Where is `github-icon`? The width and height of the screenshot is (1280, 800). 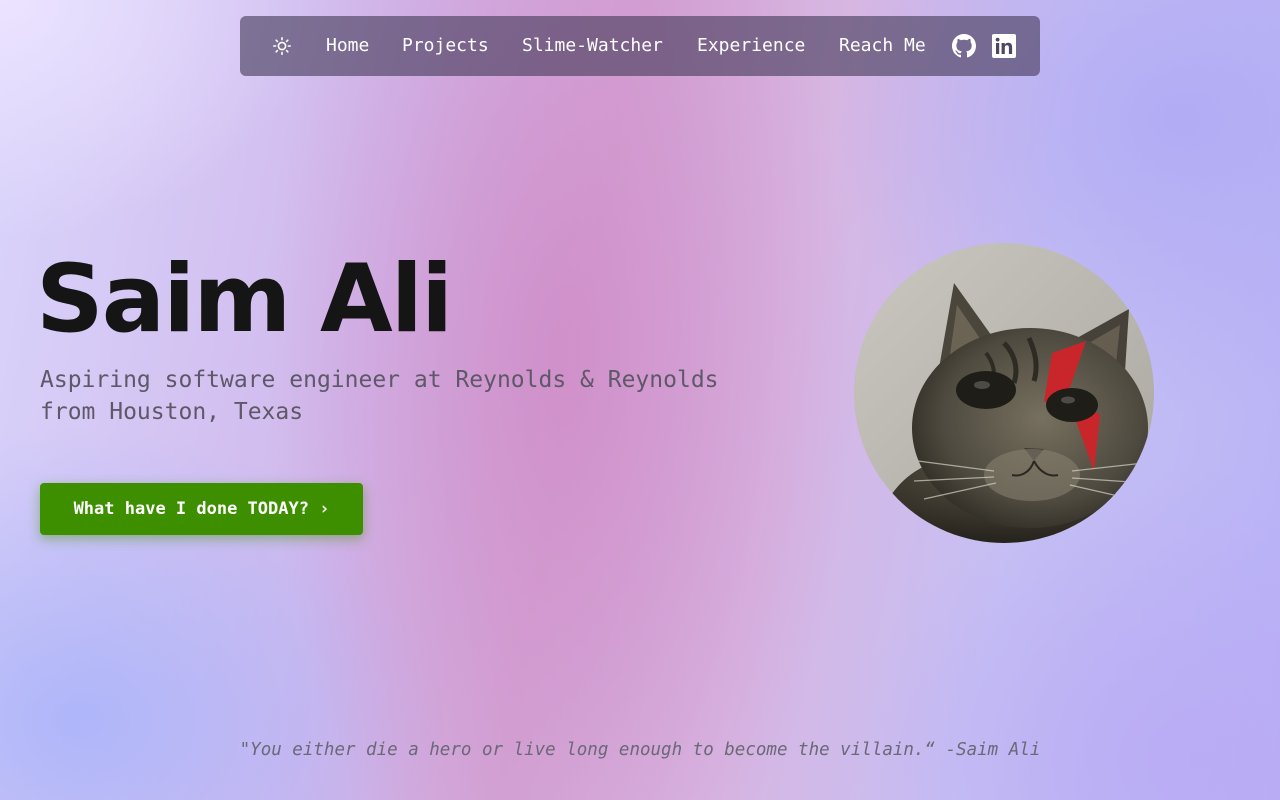
github-icon is located at coordinates (964, 46).